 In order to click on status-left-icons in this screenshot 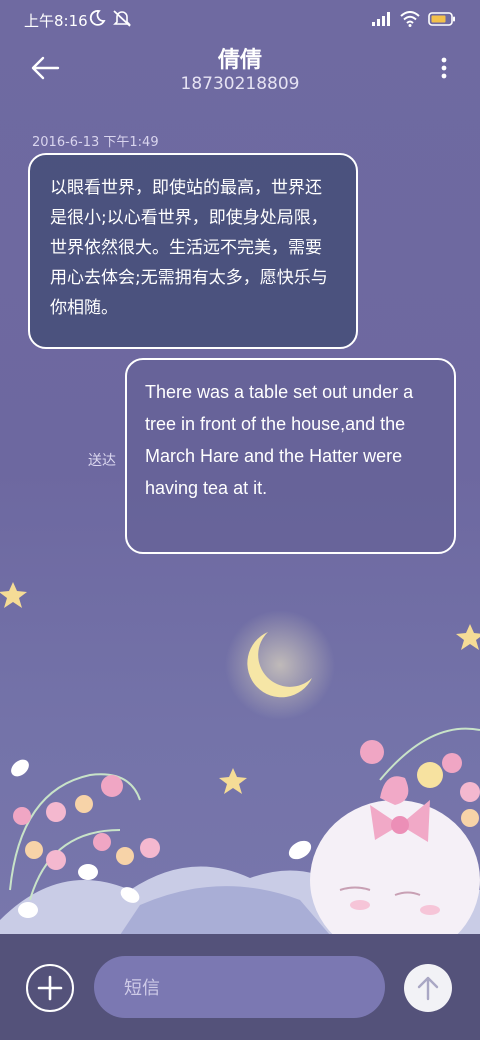, I will do `click(110, 18)`.